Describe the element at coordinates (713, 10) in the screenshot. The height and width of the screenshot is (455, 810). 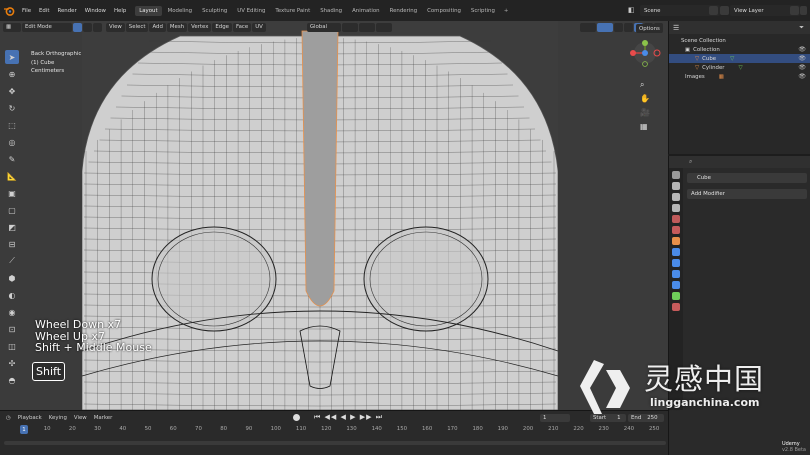
I see `new-scene-button` at that location.